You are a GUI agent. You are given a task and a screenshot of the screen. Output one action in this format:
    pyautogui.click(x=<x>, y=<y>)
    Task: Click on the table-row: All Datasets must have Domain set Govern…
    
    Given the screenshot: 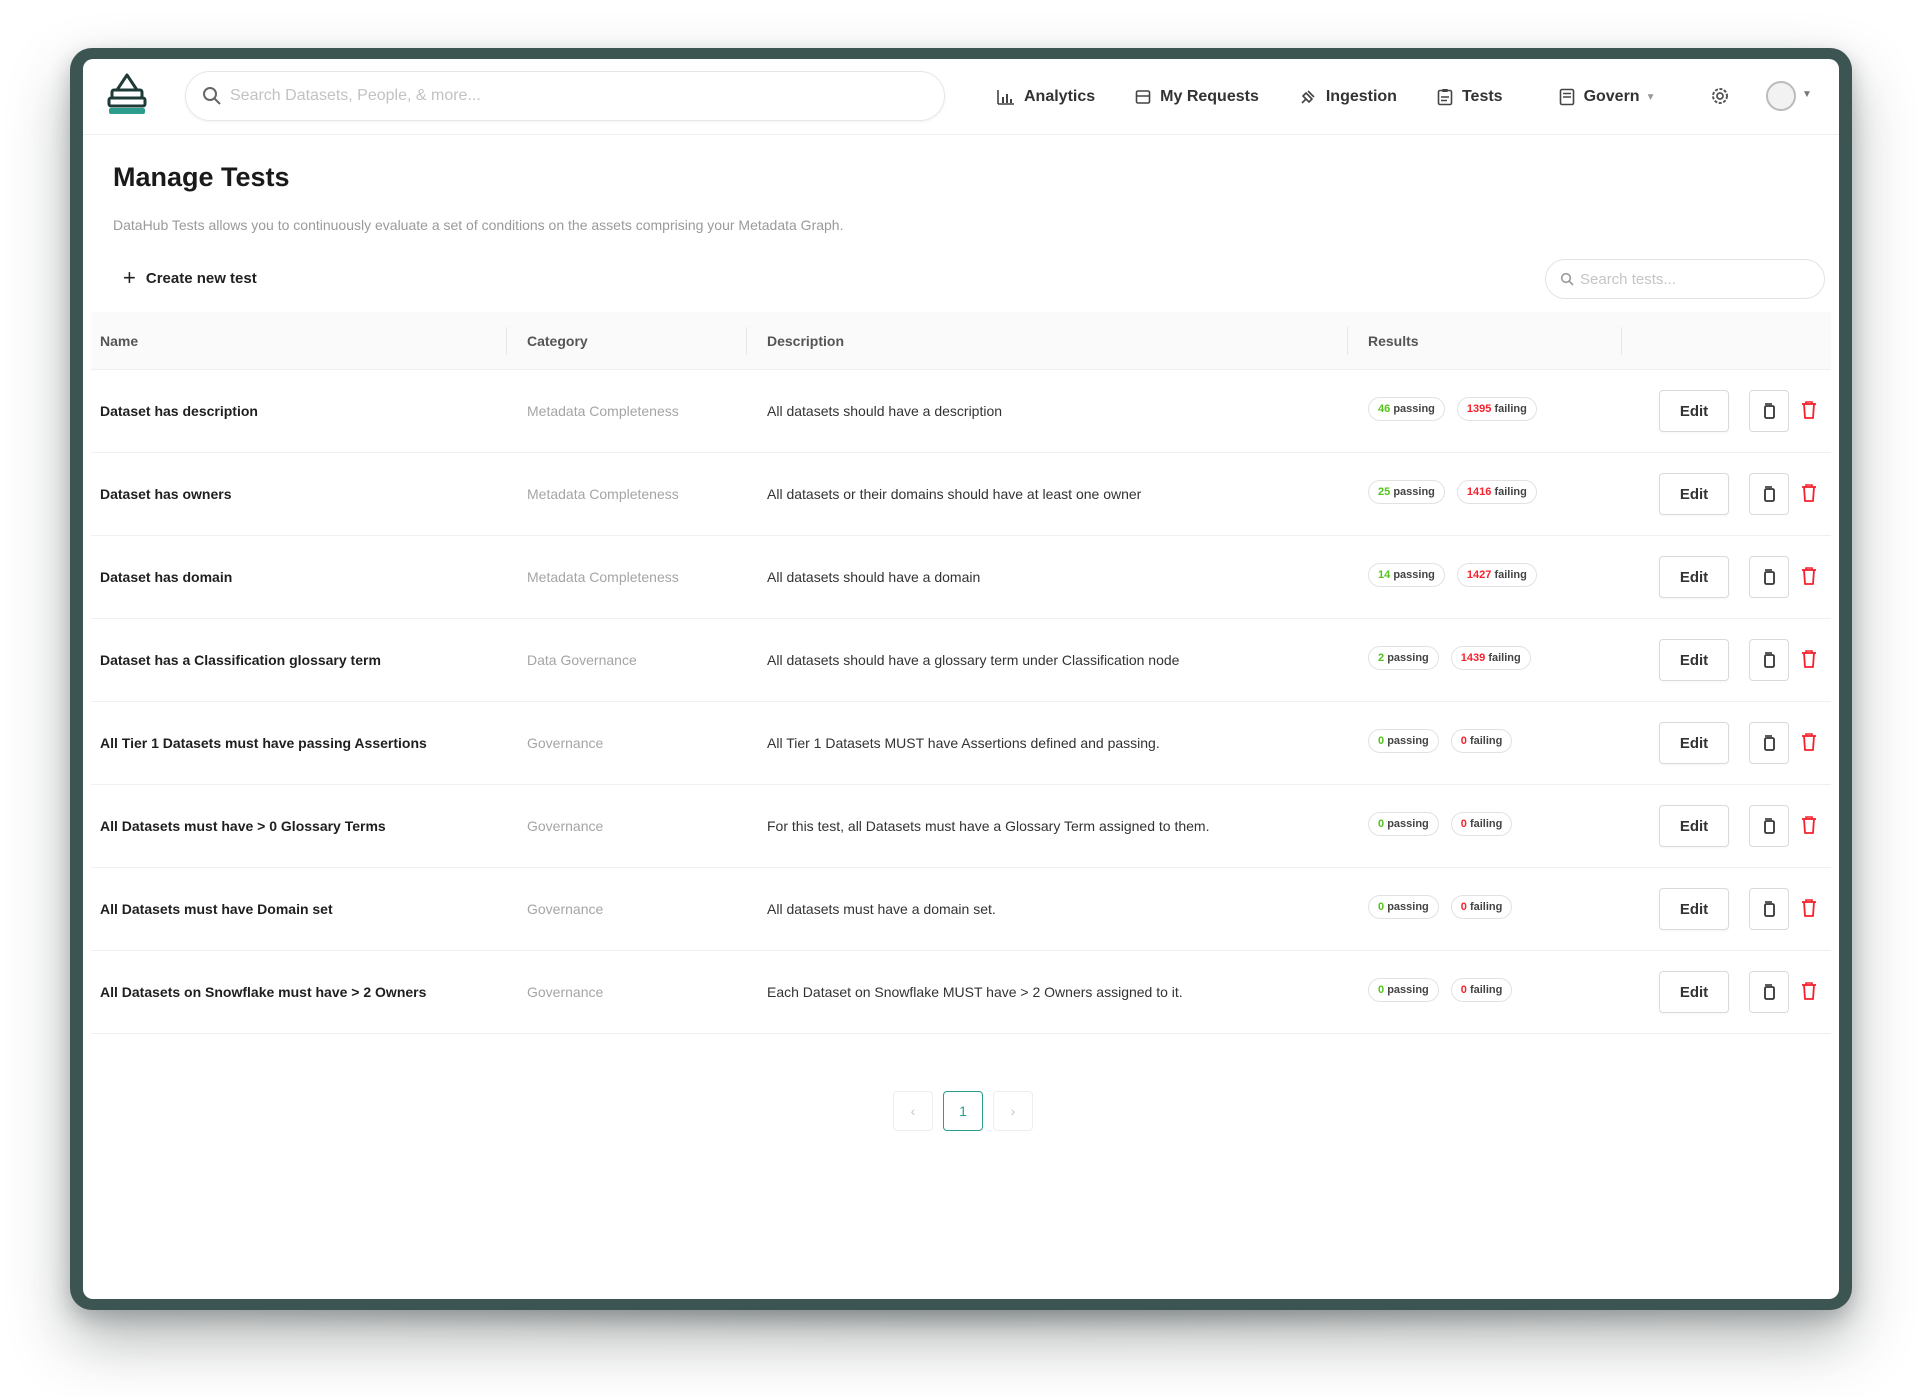 What is the action you would take?
    pyautogui.click(x=961, y=909)
    